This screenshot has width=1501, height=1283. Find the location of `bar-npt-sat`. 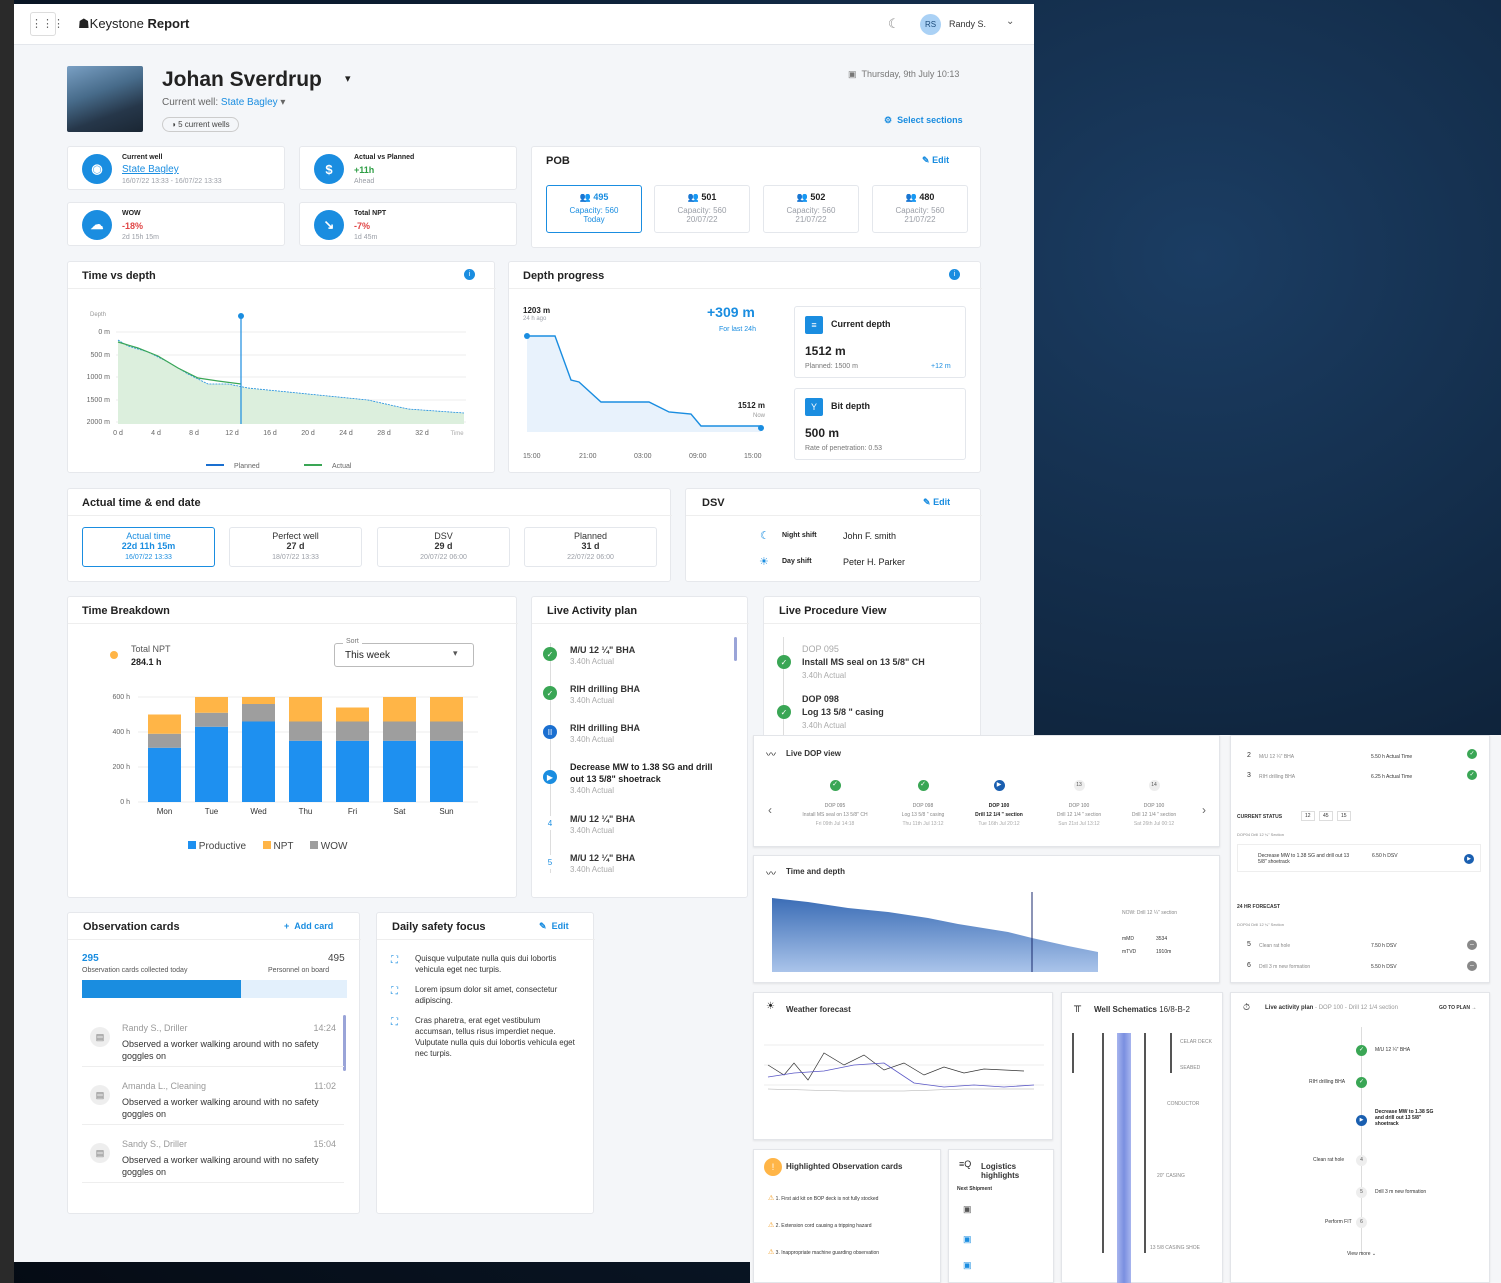

bar-npt-sat is located at coordinates (399, 709).